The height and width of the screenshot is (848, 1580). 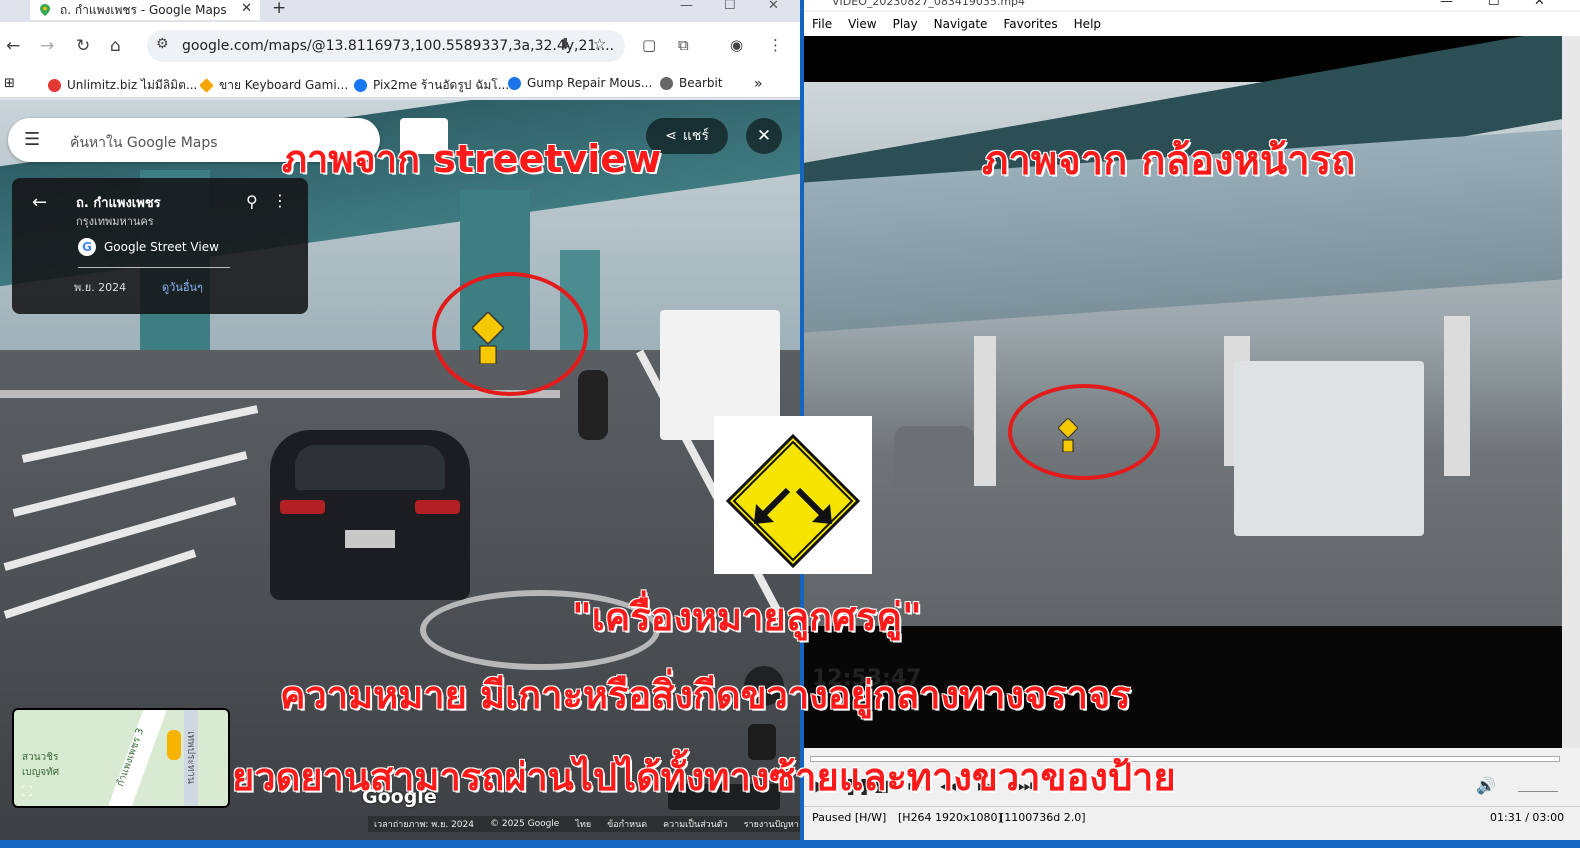 What do you see at coordinates (252, 201) in the screenshot?
I see `location-pin-icon: ⚲` at bounding box center [252, 201].